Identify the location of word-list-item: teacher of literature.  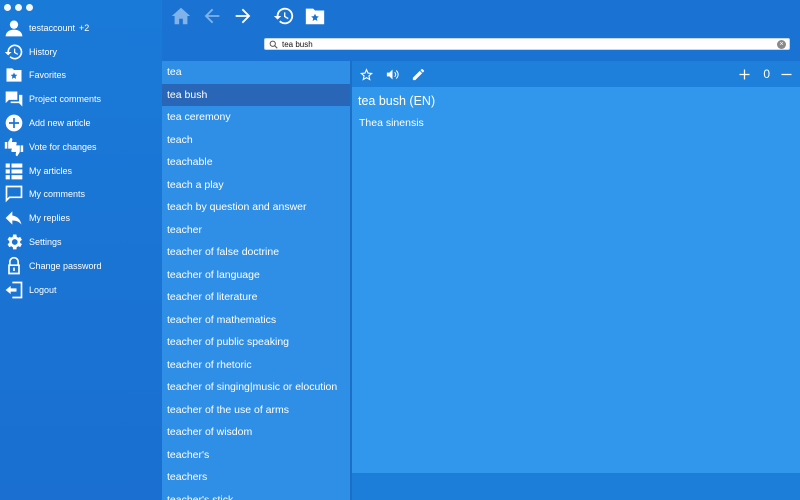
(256, 297).